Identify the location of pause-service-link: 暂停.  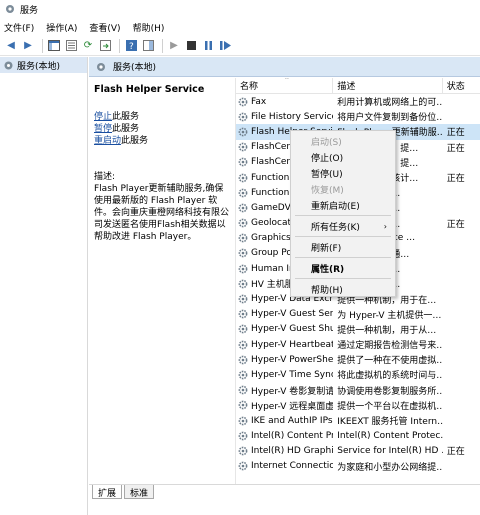
(103, 129).